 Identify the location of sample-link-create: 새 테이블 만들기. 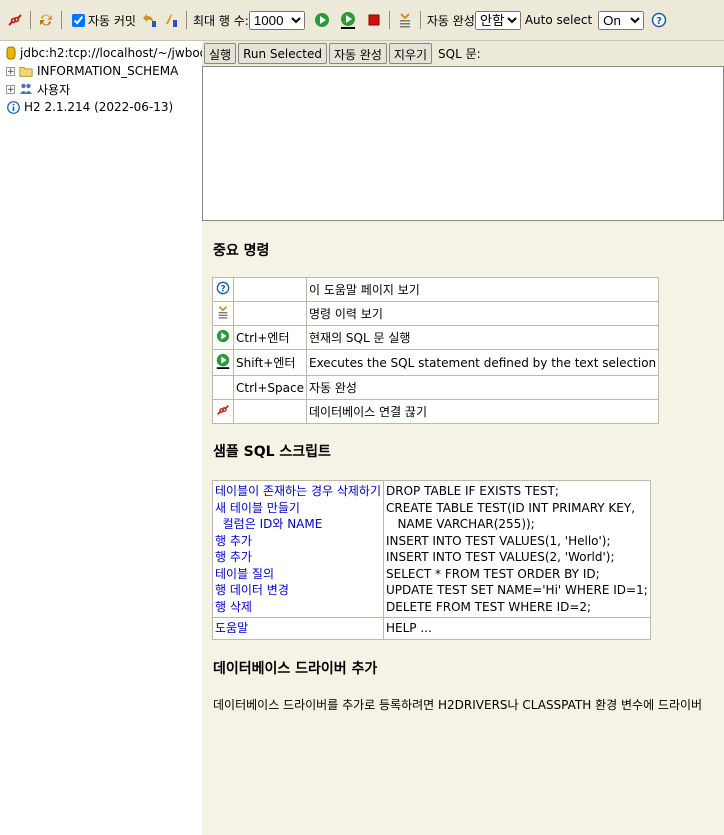
(298, 508).